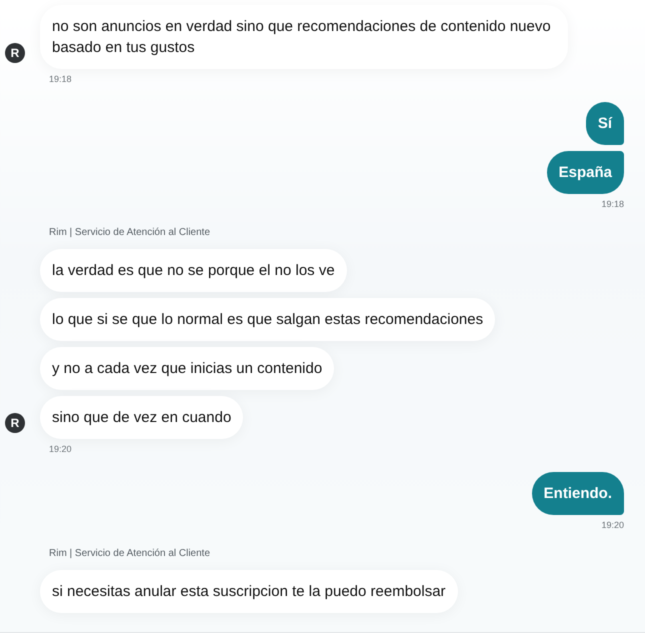 This screenshot has height=633, width=645. Describe the element at coordinates (249, 591) in the screenshot. I see `message-bubble: si necesitas anular esta suscripcion te la puedo reembolsar` at that location.